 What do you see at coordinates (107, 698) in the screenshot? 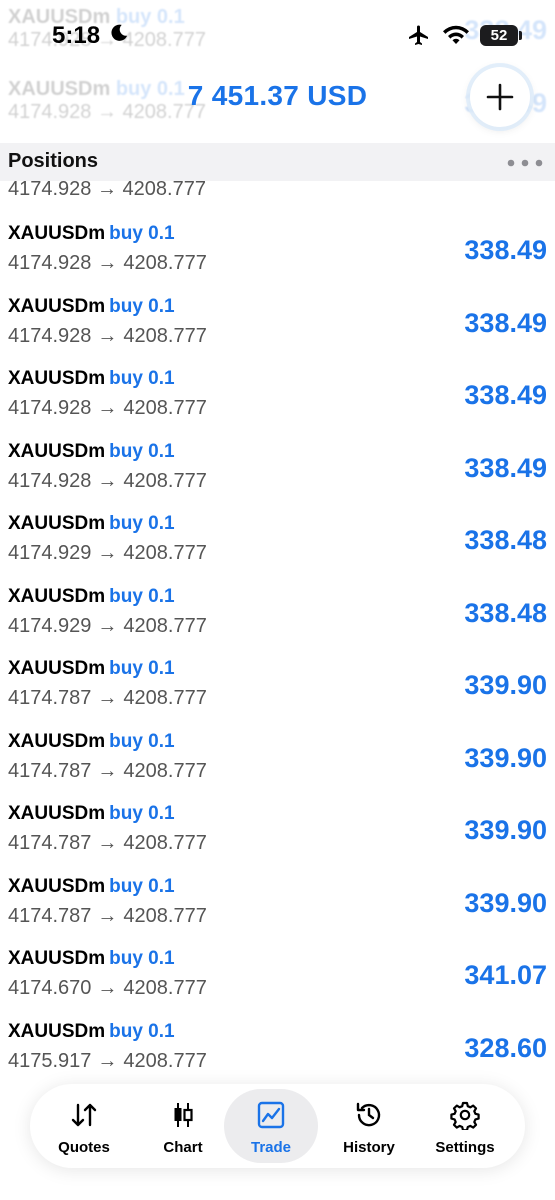
I see `position-prices: 4174.787 → 4208.777` at bounding box center [107, 698].